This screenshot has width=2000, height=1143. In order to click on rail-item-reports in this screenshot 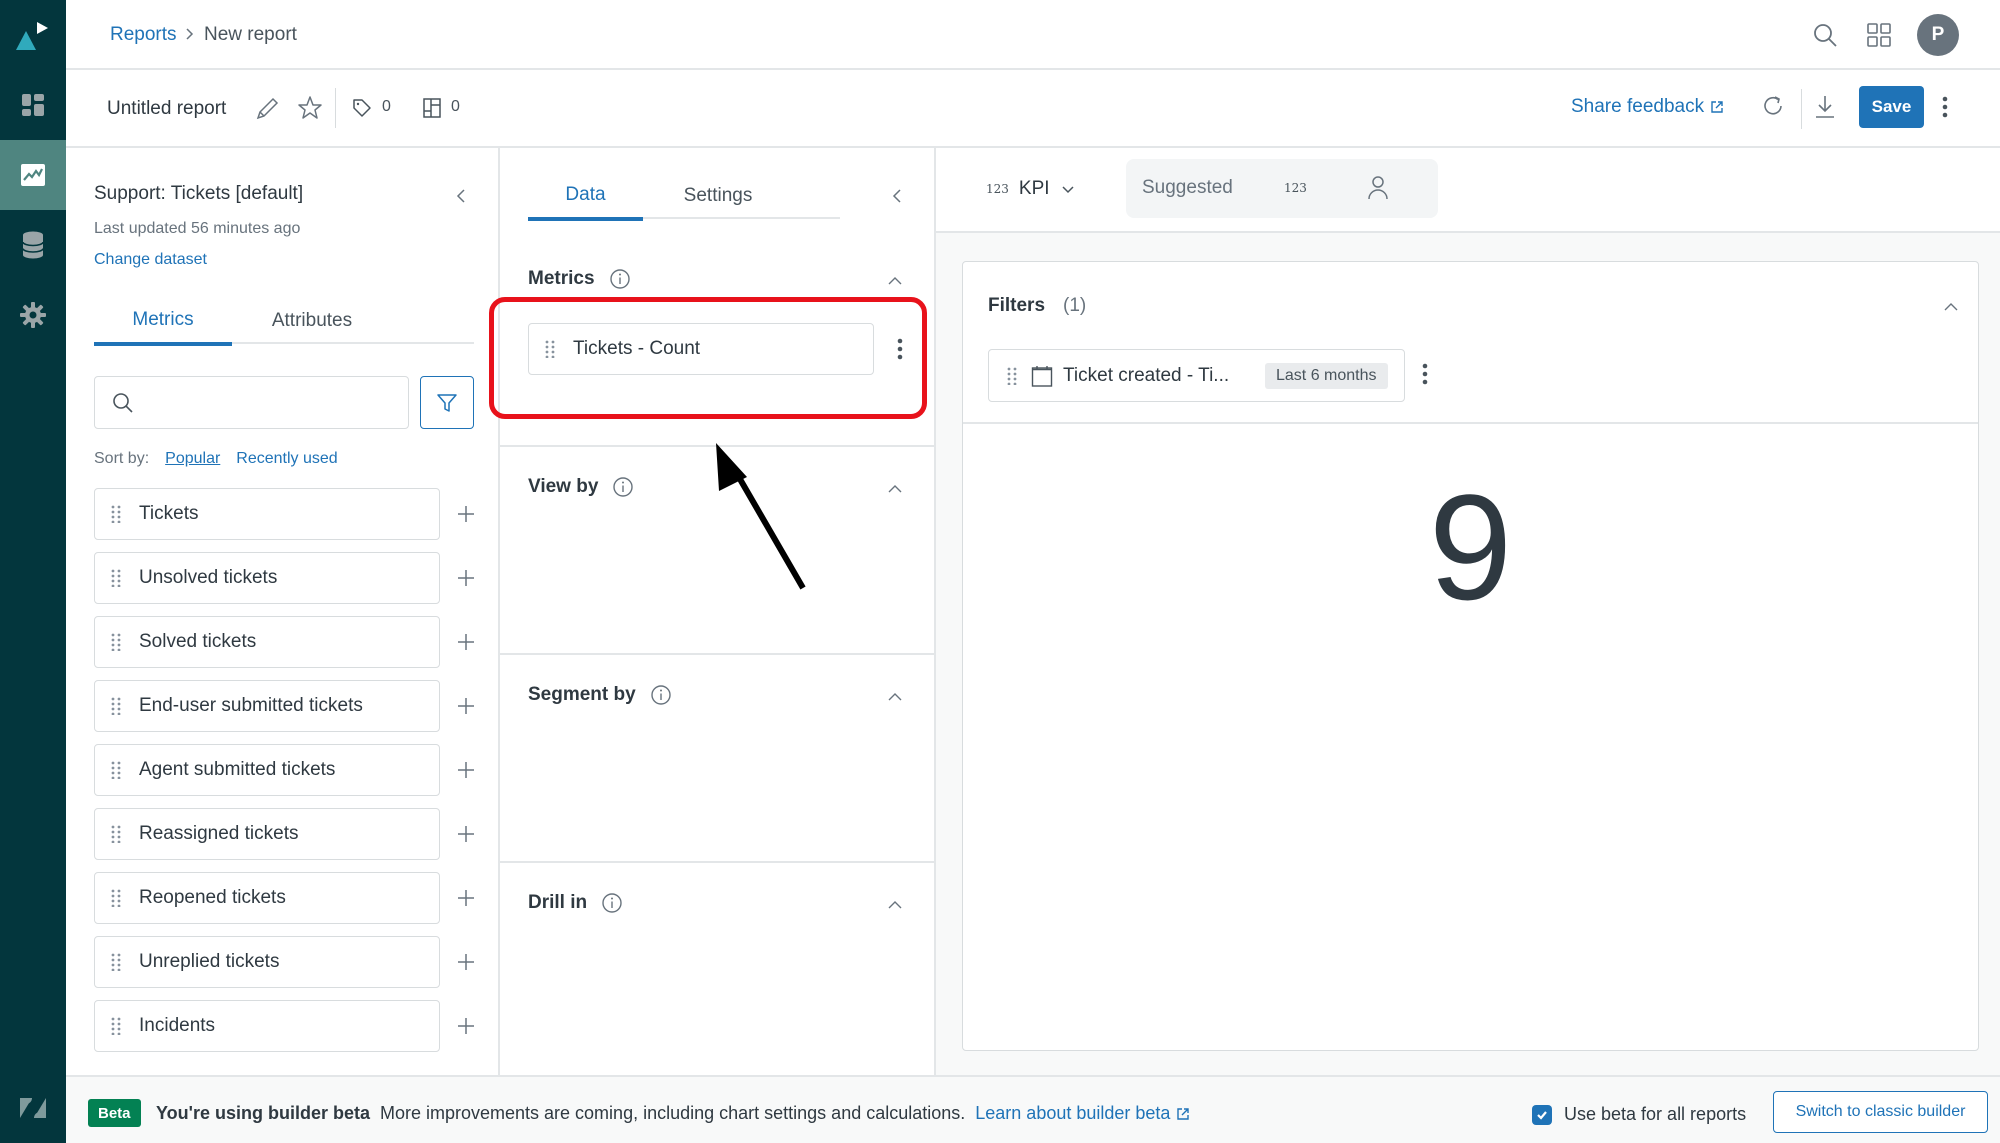, I will do `click(33, 175)`.